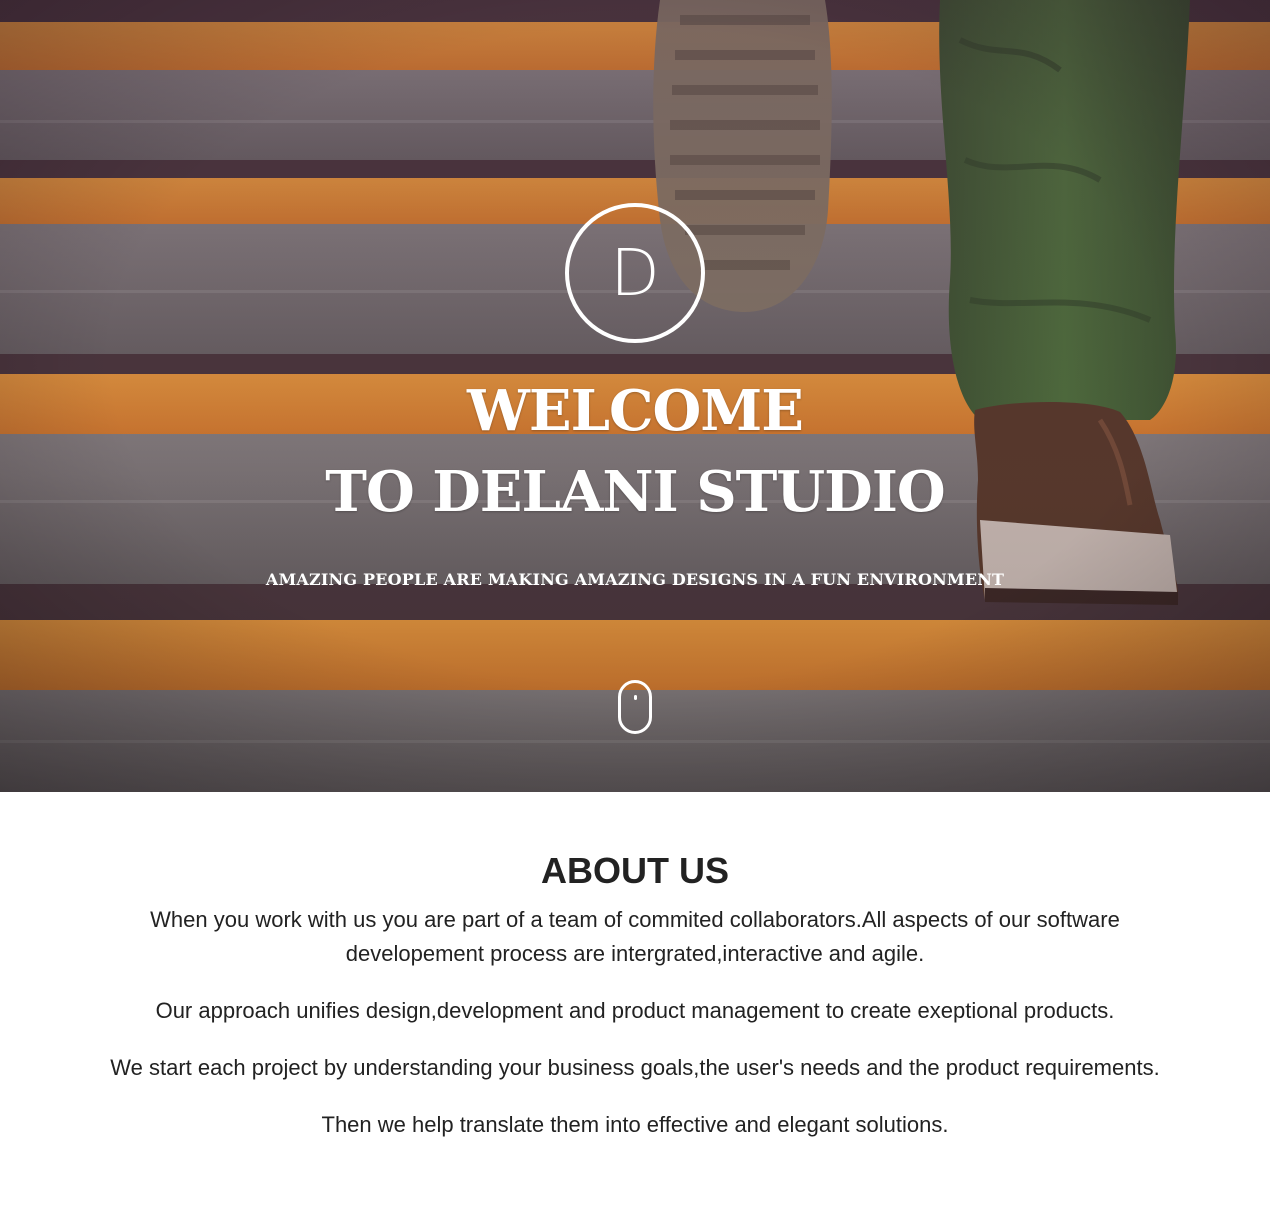 The image size is (1270, 1219). I want to click on about-title: ABOUT US, so click(635, 870).